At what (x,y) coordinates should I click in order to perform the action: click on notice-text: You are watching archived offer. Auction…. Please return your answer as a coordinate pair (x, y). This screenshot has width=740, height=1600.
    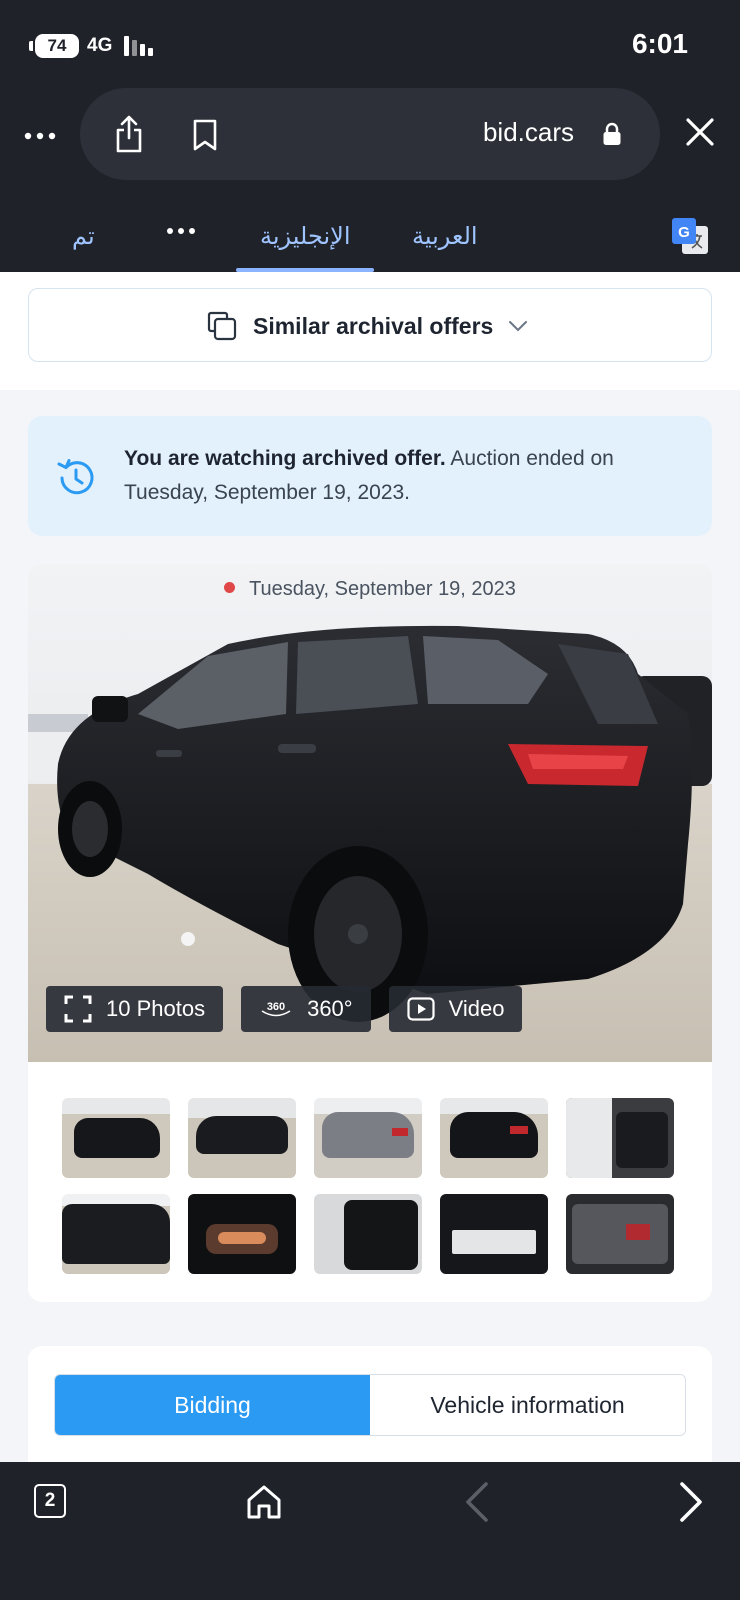
    Looking at the image, I should click on (404, 476).